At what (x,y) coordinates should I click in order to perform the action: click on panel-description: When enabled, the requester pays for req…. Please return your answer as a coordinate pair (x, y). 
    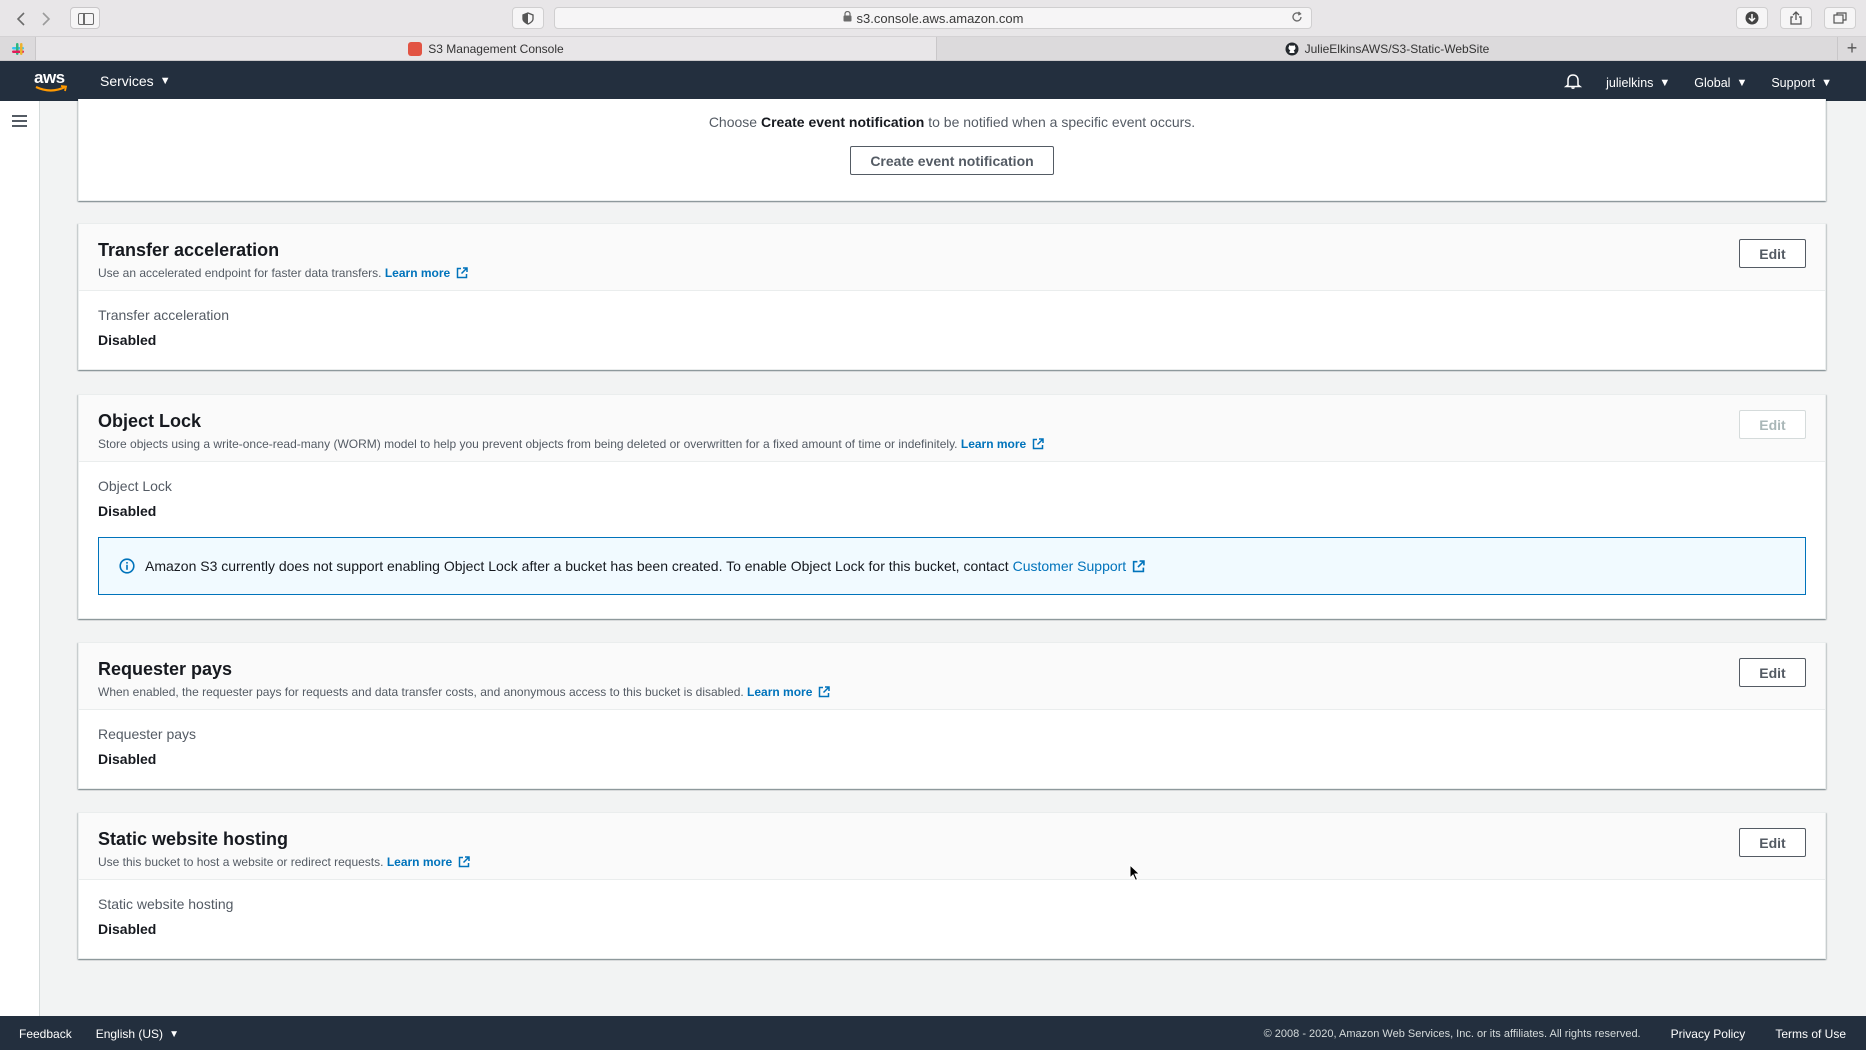
    Looking at the image, I should click on (952, 692).